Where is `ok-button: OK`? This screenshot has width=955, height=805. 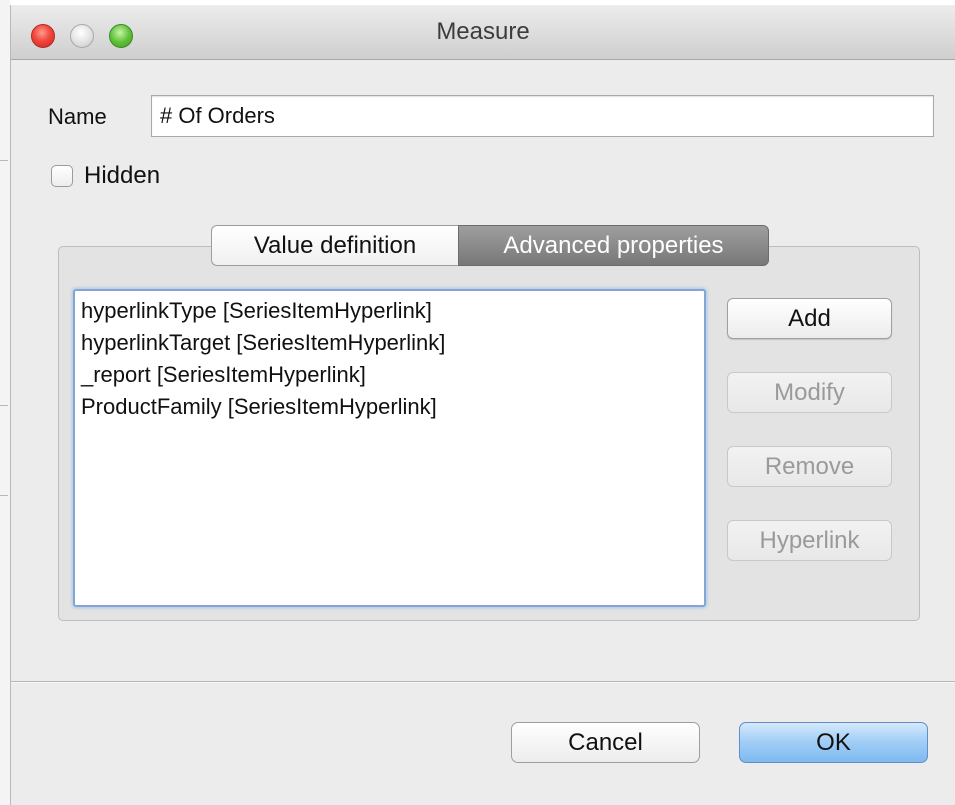
ok-button: OK is located at coordinates (833, 742).